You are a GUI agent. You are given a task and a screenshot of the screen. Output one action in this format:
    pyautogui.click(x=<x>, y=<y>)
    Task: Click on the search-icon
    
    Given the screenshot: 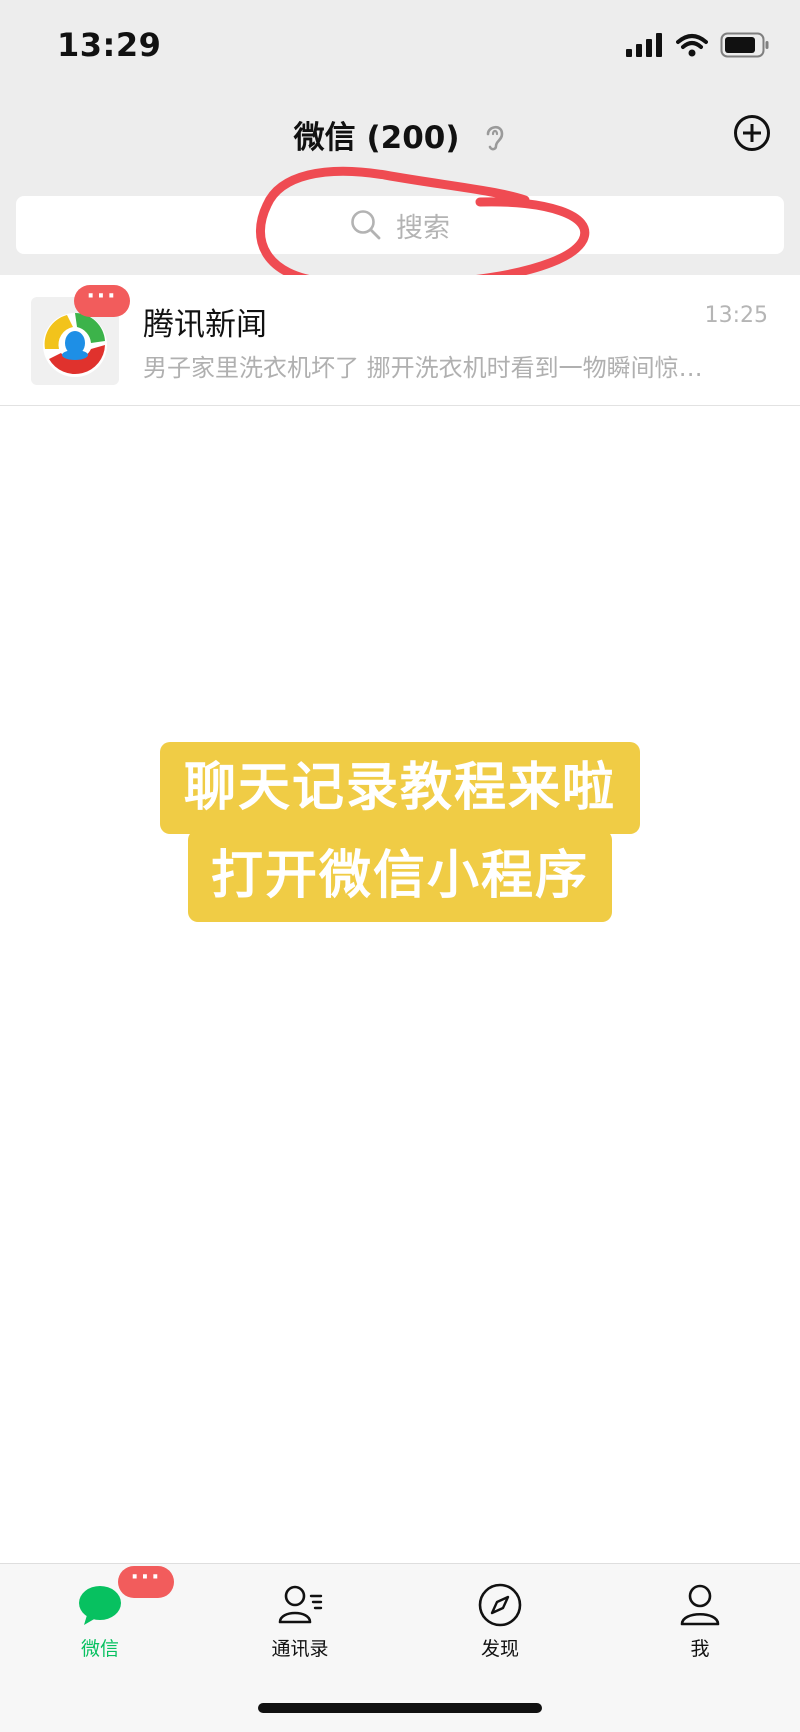 What is the action you would take?
    pyautogui.click(x=366, y=225)
    